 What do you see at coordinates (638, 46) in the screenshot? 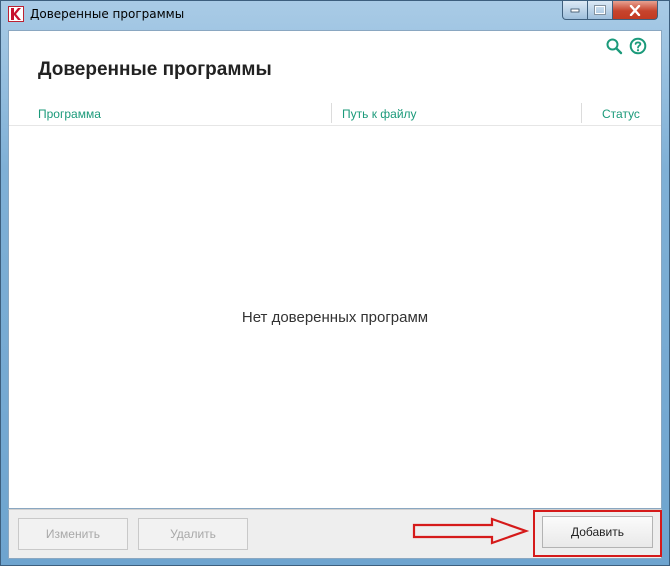
I see `help-icon` at bounding box center [638, 46].